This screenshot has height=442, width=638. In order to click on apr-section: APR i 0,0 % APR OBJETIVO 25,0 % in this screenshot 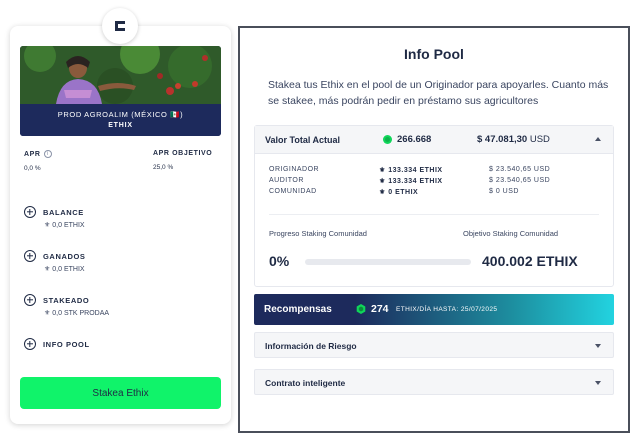, I will do `click(121, 161)`.